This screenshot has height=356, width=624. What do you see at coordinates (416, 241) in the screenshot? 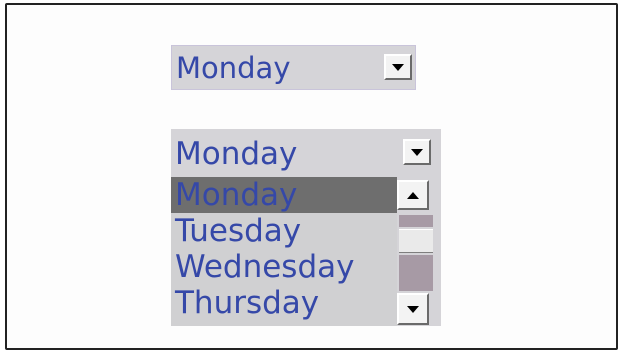
I see `scrollbar-thumb` at bounding box center [416, 241].